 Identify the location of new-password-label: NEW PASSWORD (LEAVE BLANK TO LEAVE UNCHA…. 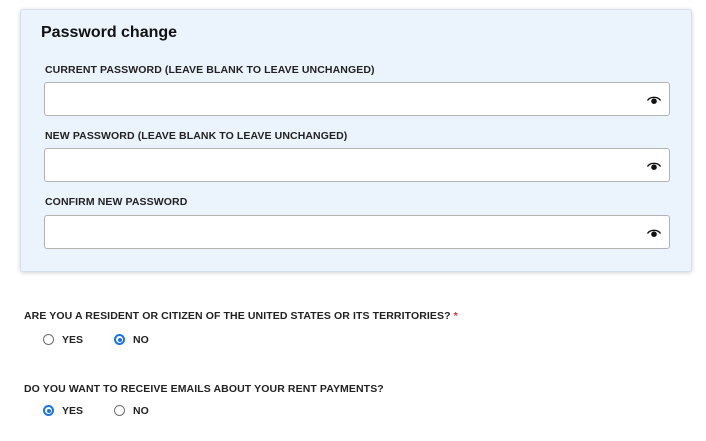
(196, 136).